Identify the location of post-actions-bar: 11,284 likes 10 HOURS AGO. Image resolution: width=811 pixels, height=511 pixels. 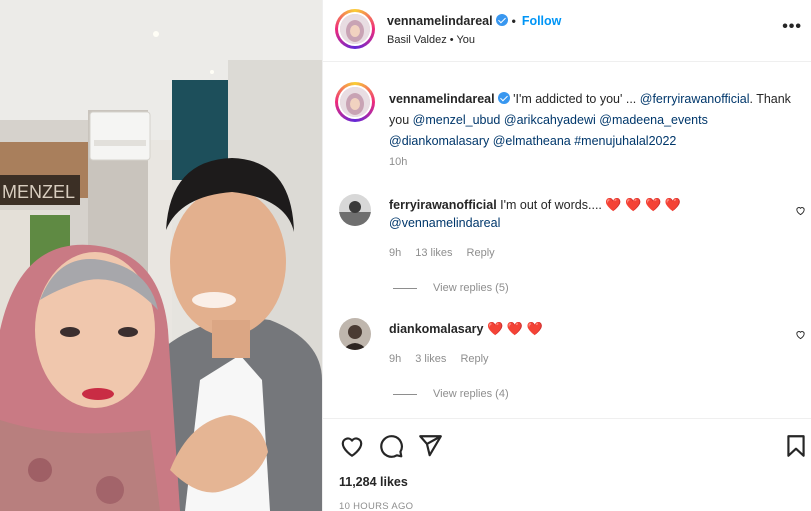
(567, 464).